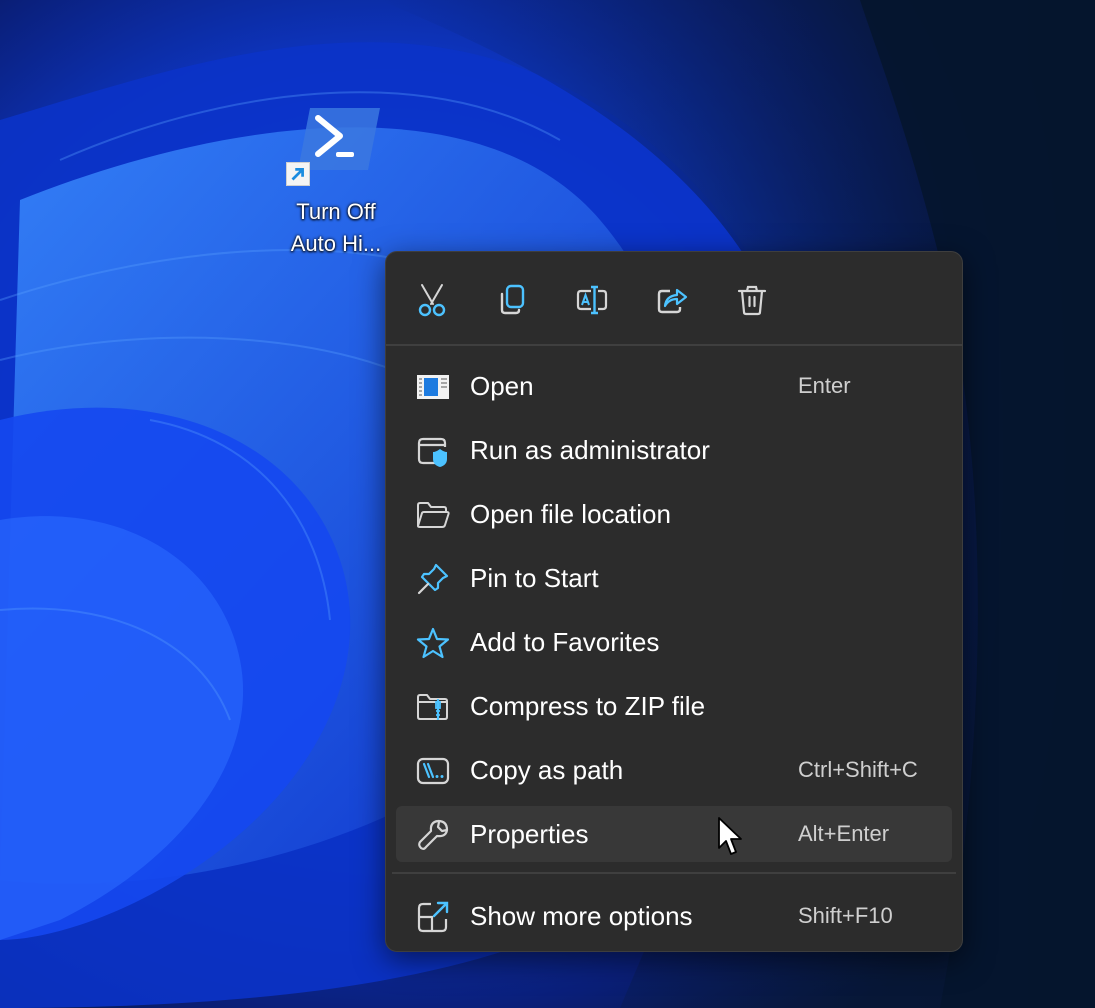 The height and width of the screenshot is (1008, 1095). Describe the element at coordinates (674, 386) in the screenshot. I see `menu-item-open: Open Enter` at that location.